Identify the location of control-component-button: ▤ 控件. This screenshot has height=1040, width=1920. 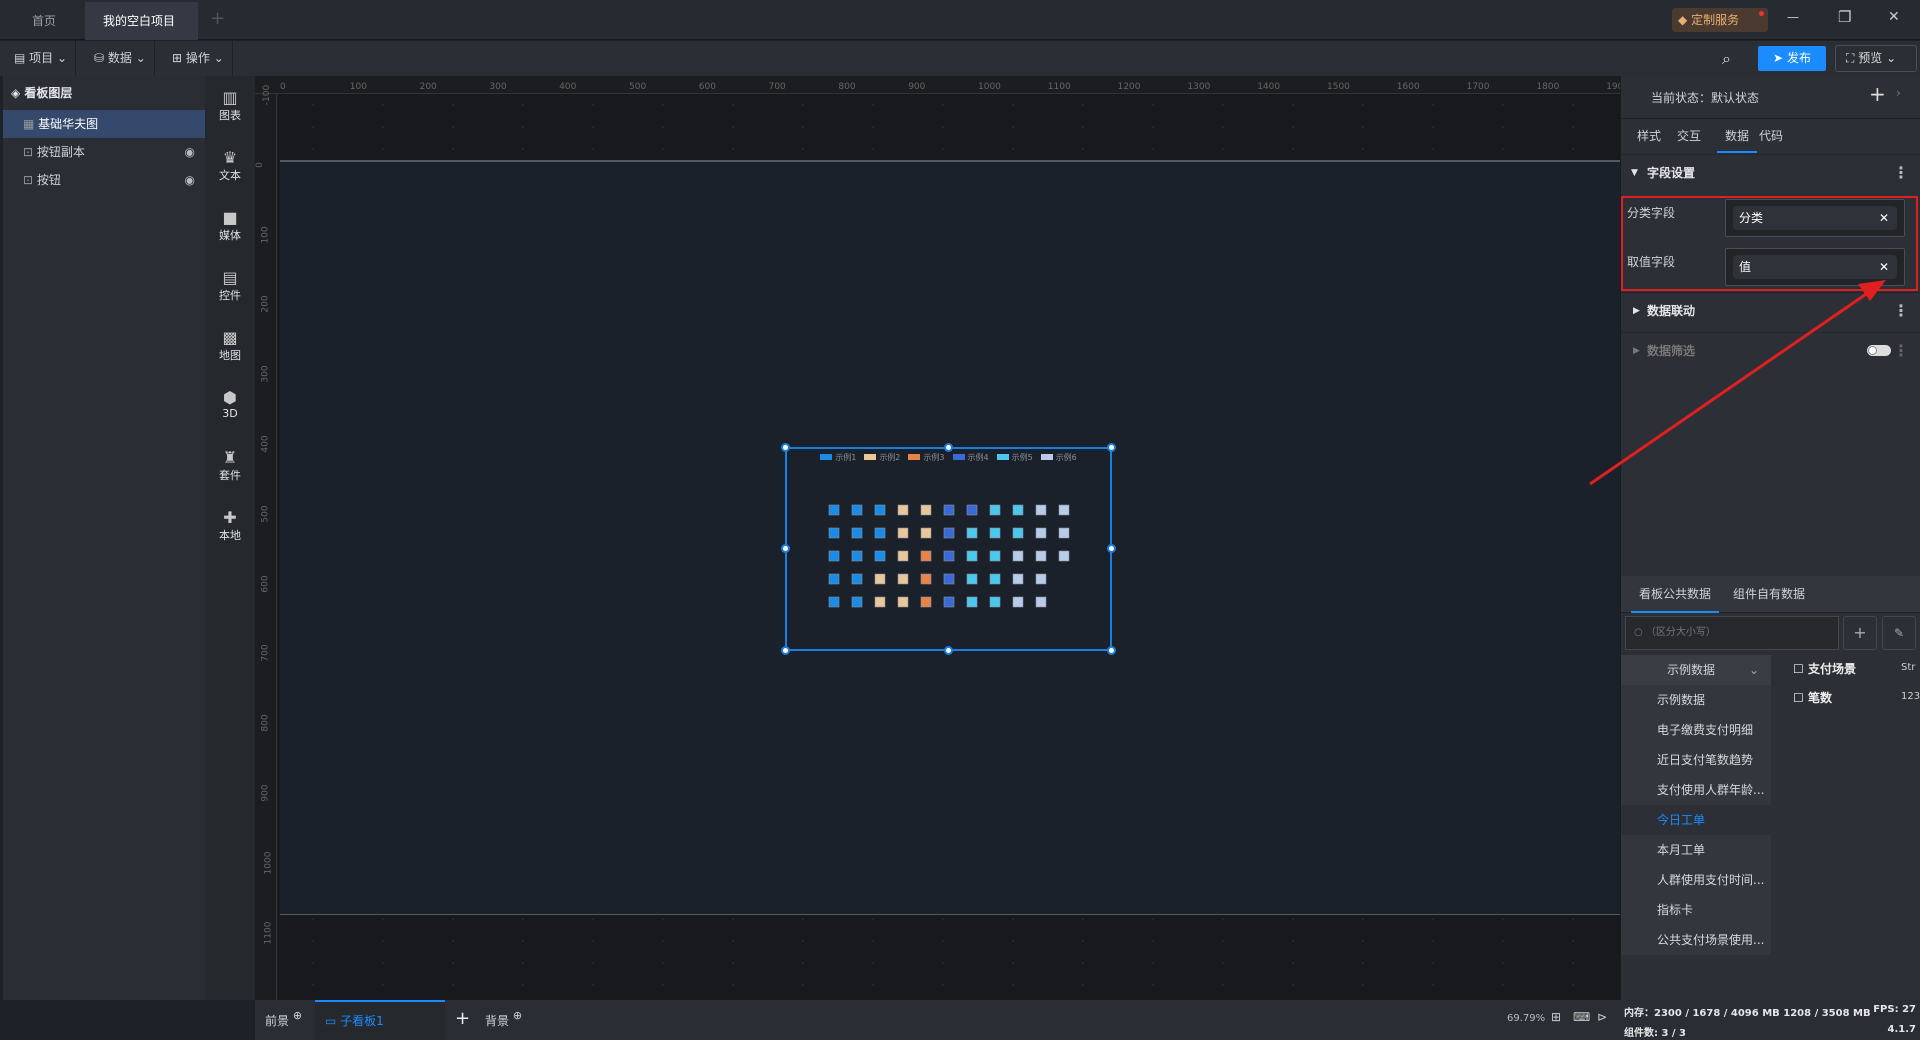
(230, 285).